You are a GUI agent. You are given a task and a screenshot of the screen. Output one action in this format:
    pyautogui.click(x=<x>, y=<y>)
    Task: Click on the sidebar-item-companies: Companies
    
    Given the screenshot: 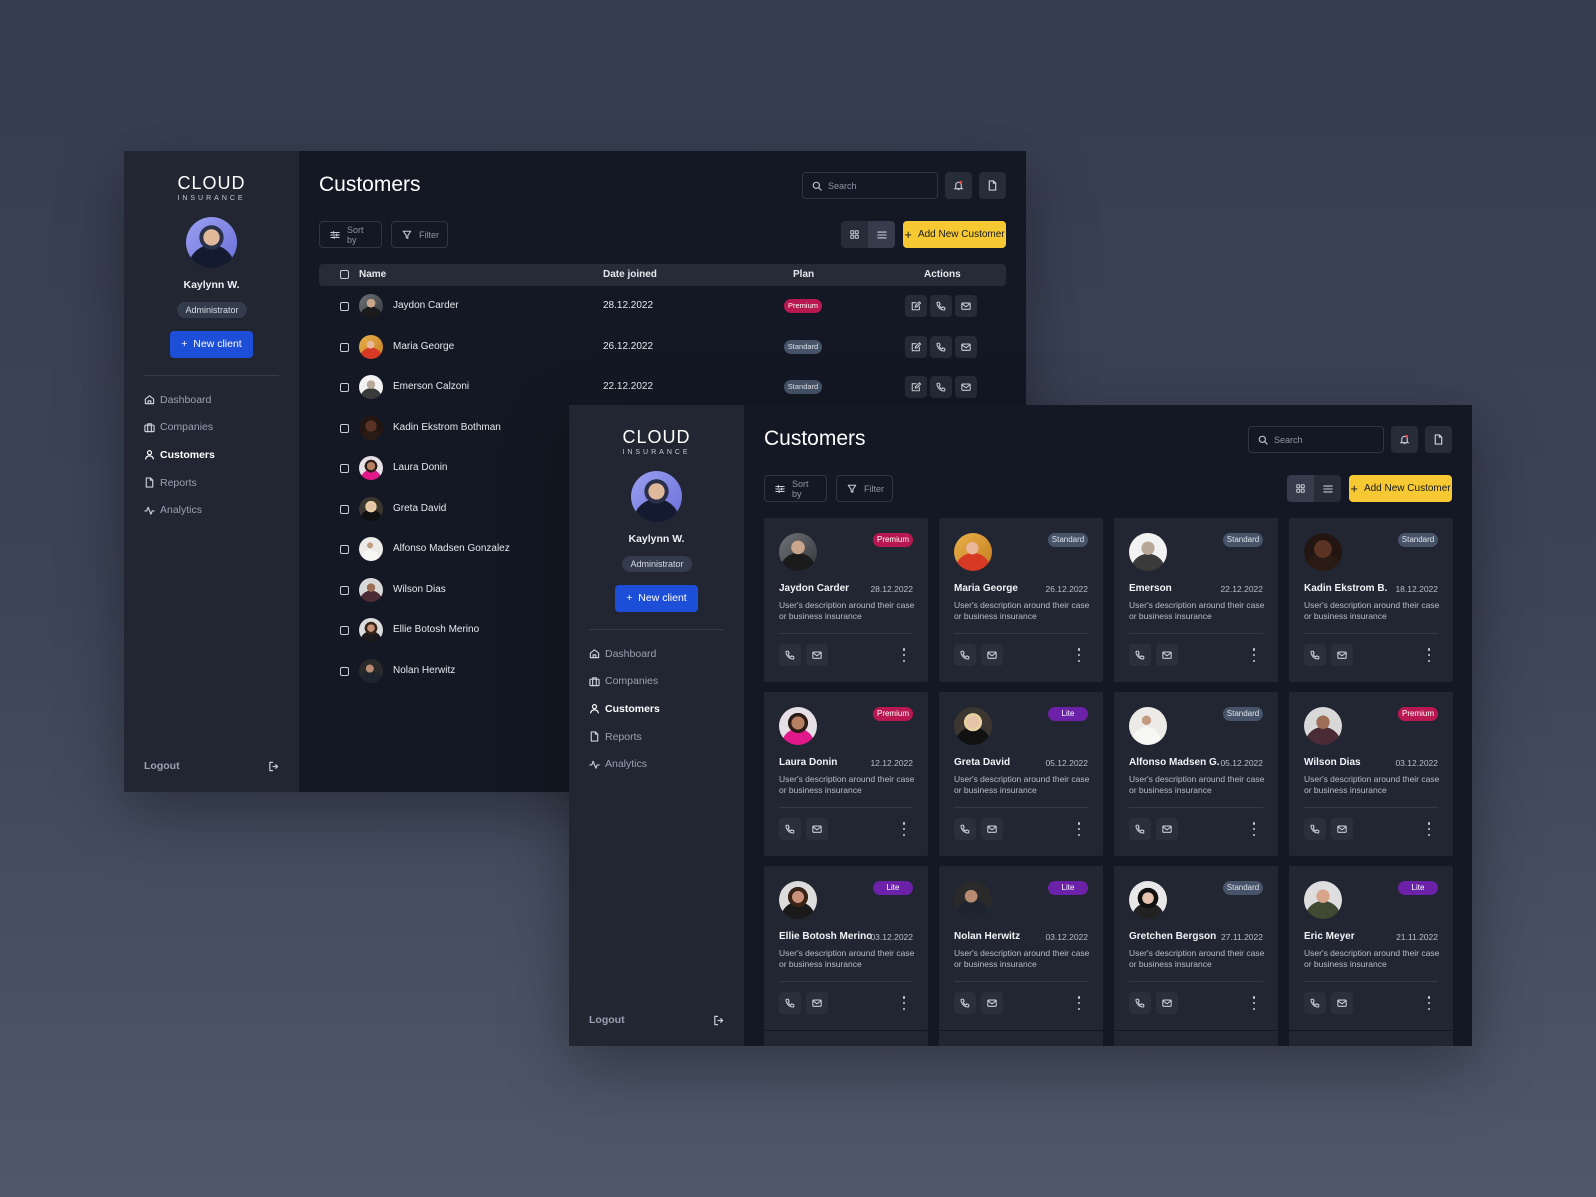 What is the action you would take?
    pyautogui.click(x=214, y=428)
    